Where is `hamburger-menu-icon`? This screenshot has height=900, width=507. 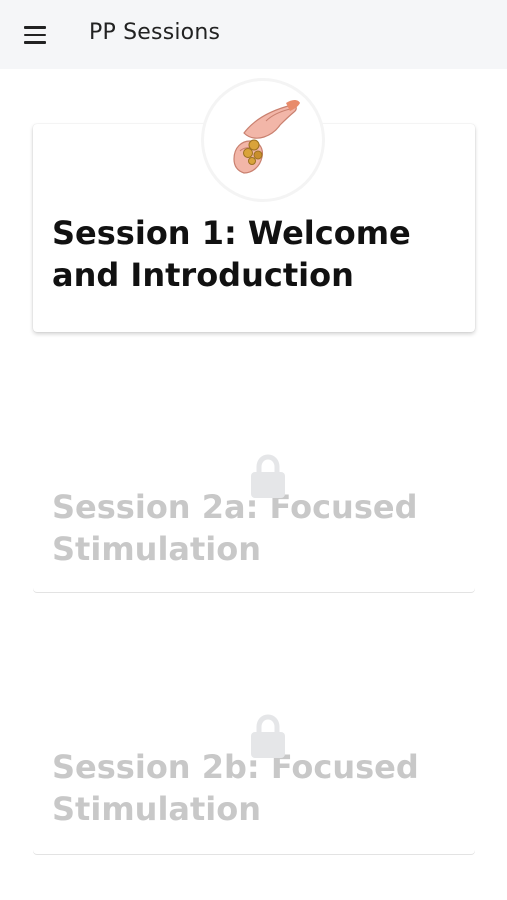 hamburger-menu-icon is located at coordinates (35, 35).